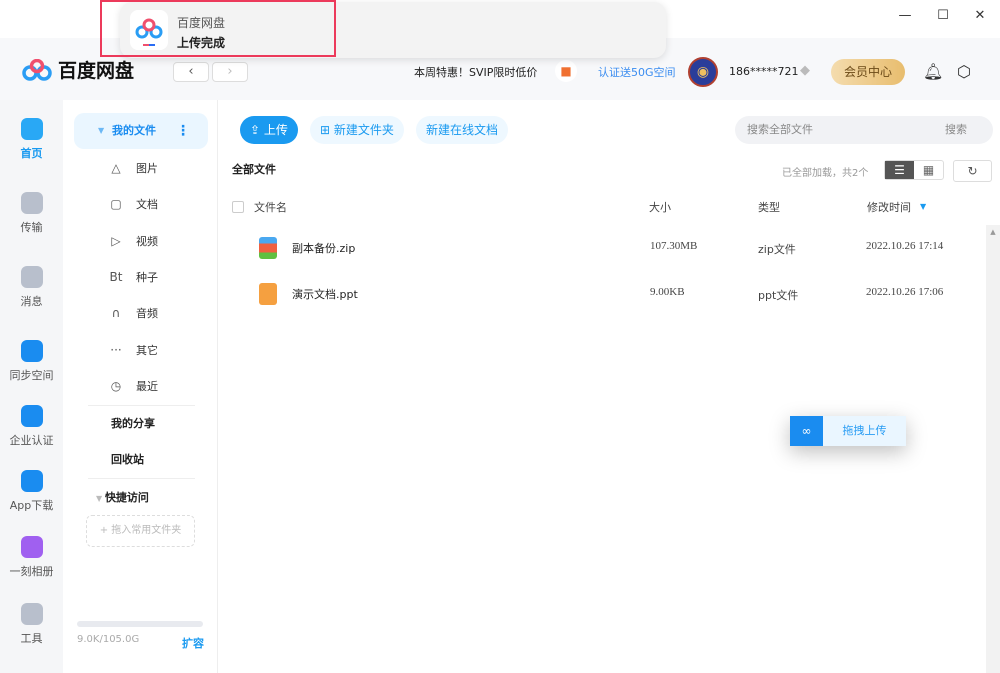 The height and width of the screenshot is (673, 1000). What do you see at coordinates (147, 314) in the screenshot?
I see `category-label: 音频` at bounding box center [147, 314].